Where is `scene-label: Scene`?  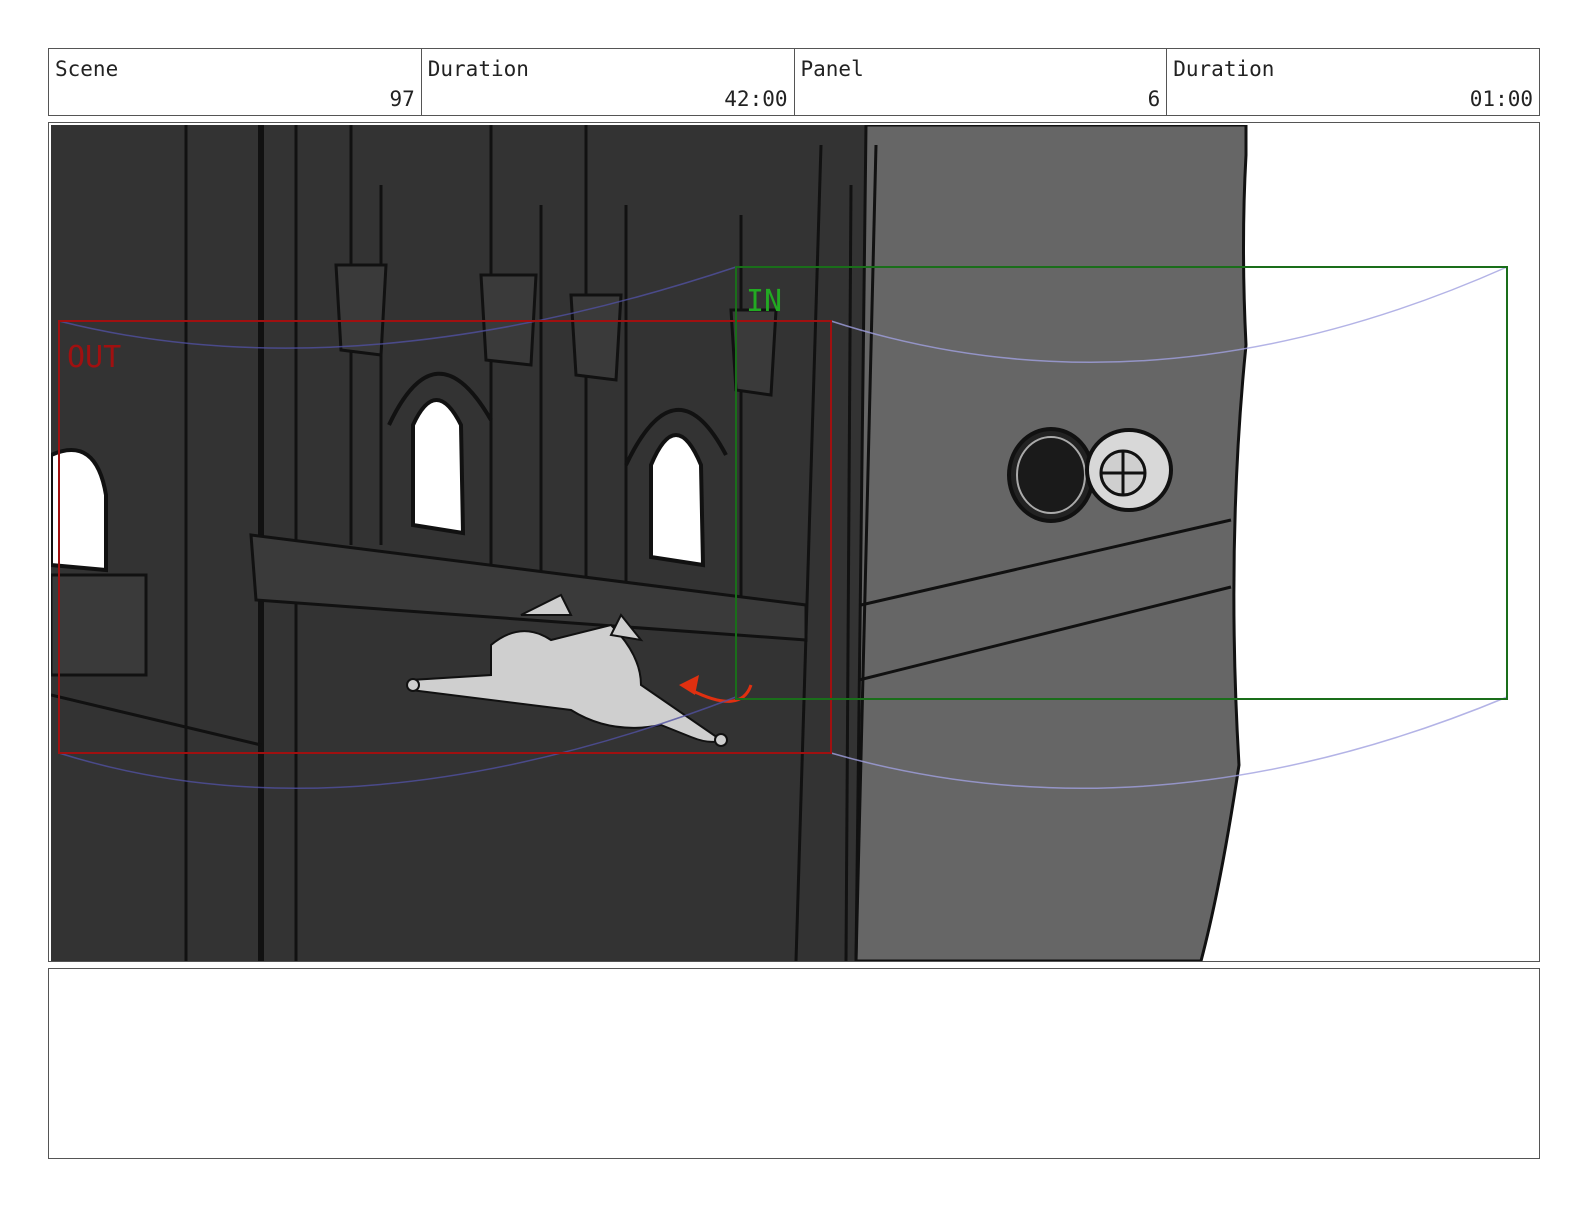
scene-label: Scene is located at coordinates (87, 69).